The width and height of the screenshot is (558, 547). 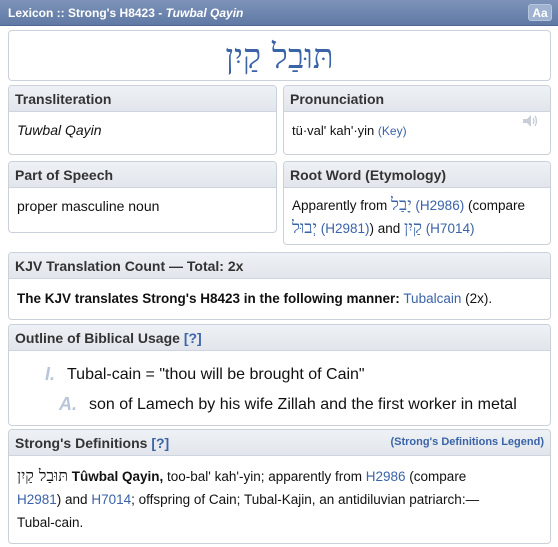 What do you see at coordinates (279, 338) in the screenshot?
I see `outline-heading: Outline of Biblical Usage [?]` at bounding box center [279, 338].